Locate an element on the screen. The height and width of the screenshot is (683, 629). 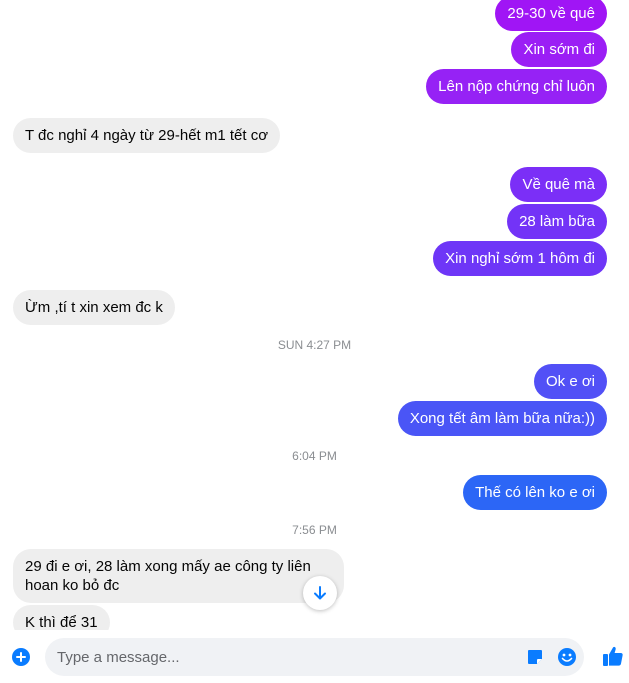
message-outgoing: Về quê mà is located at coordinates (558, 184).